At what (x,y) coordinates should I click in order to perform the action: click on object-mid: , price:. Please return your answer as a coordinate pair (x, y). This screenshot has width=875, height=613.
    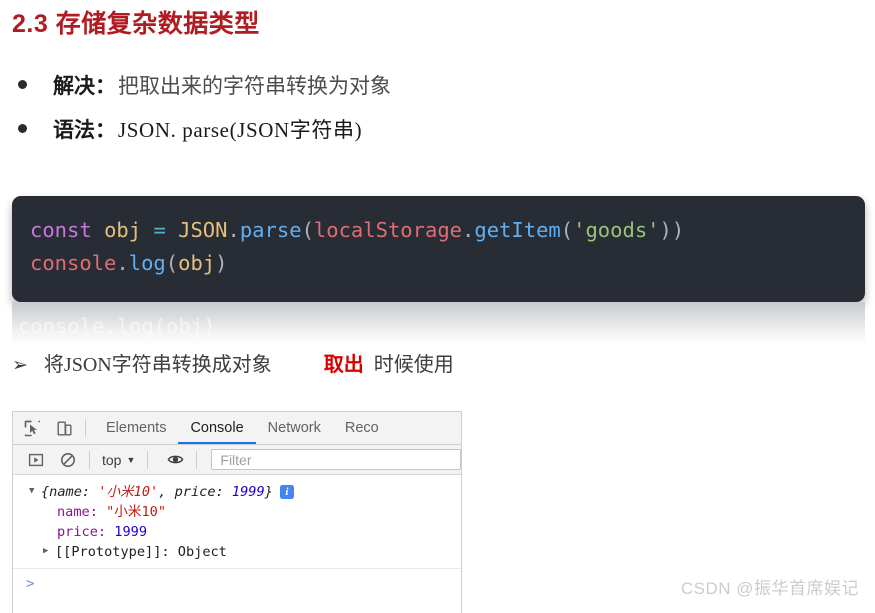
    Looking at the image, I should click on (195, 492).